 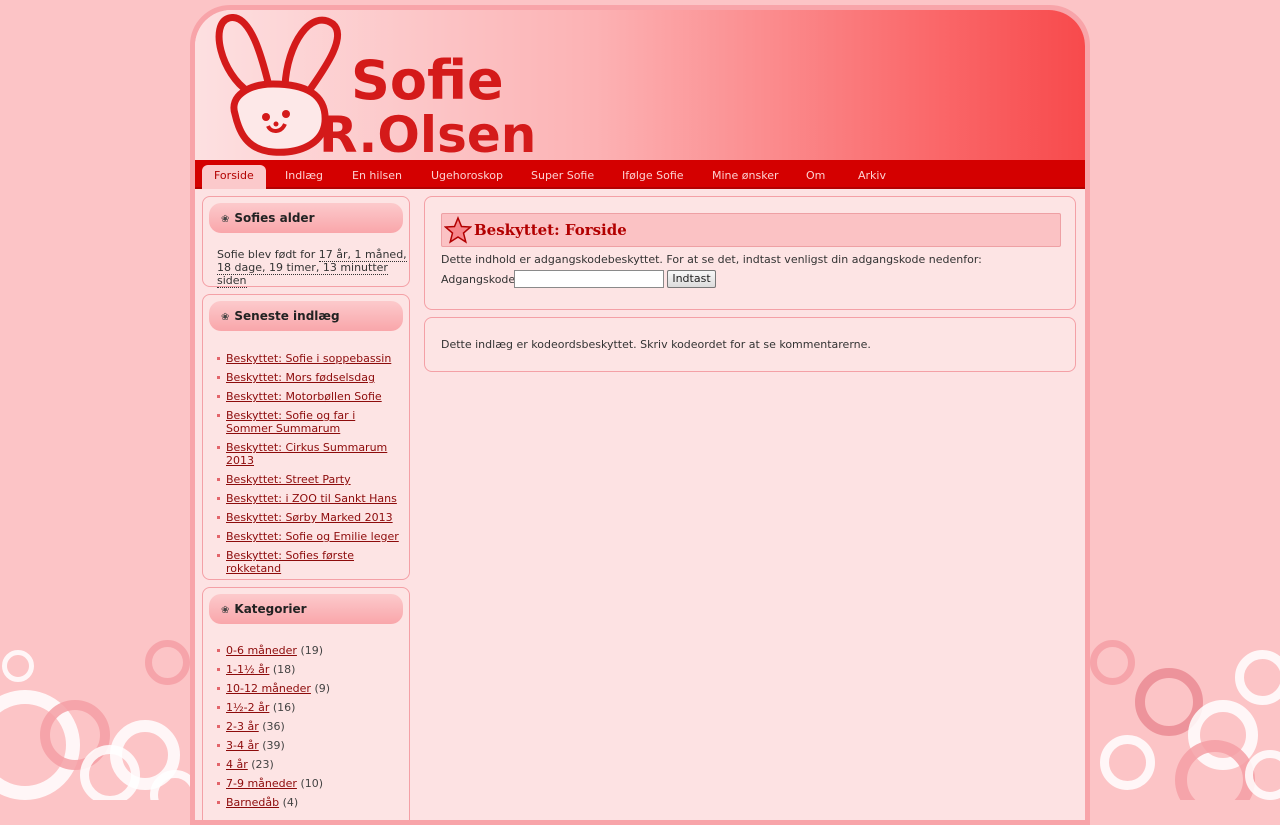 I want to click on list-item: Beskyttet: Sørby Marked 2013, so click(x=309, y=517).